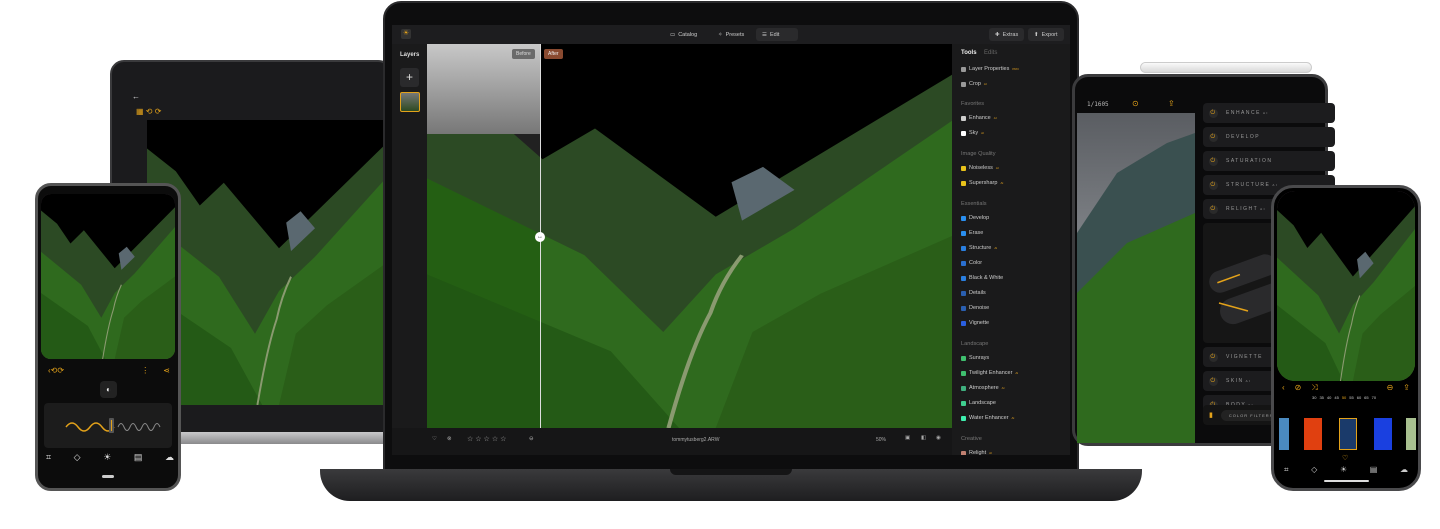 This screenshot has height=529, width=1440. Describe the element at coordinates (1329, 397) in the screenshot. I see `dial-tick: 40` at that location.